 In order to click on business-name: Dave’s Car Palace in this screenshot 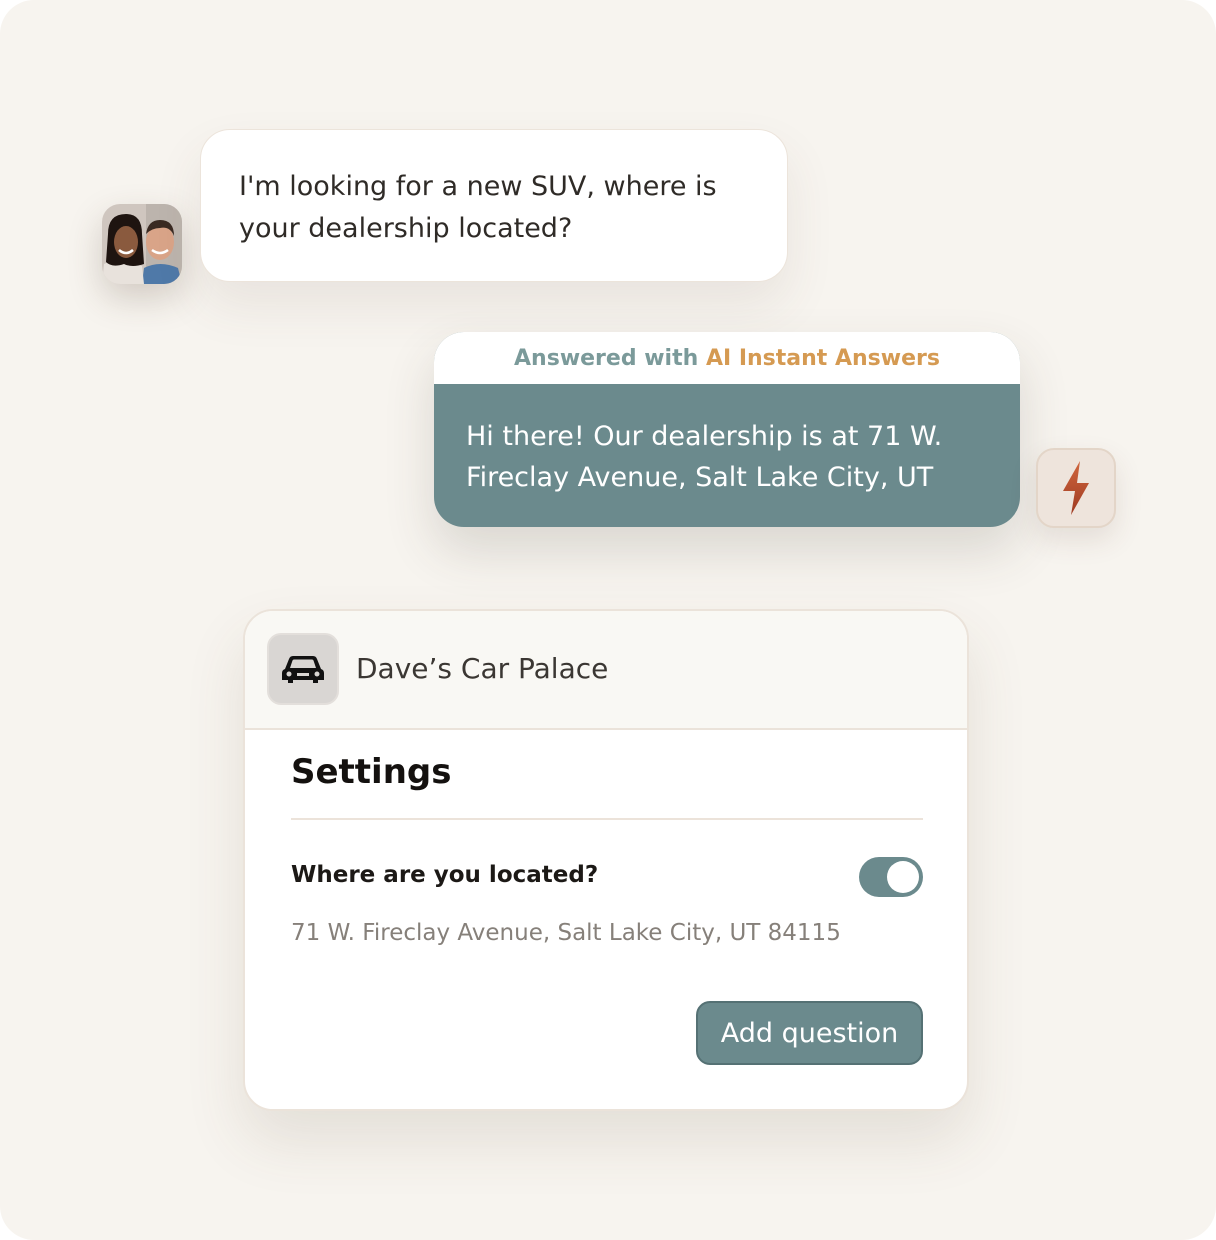, I will do `click(482, 668)`.